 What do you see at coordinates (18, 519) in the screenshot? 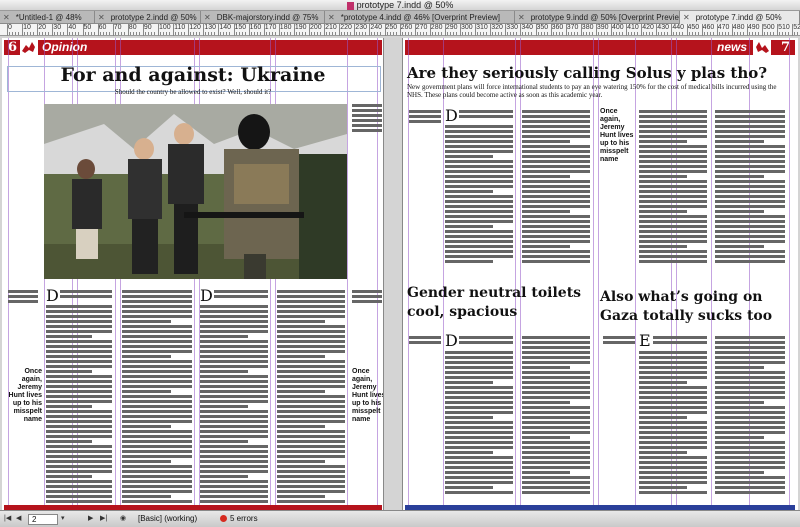
I see `previous-page-icon: ◀` at bounding box center [18, 519].